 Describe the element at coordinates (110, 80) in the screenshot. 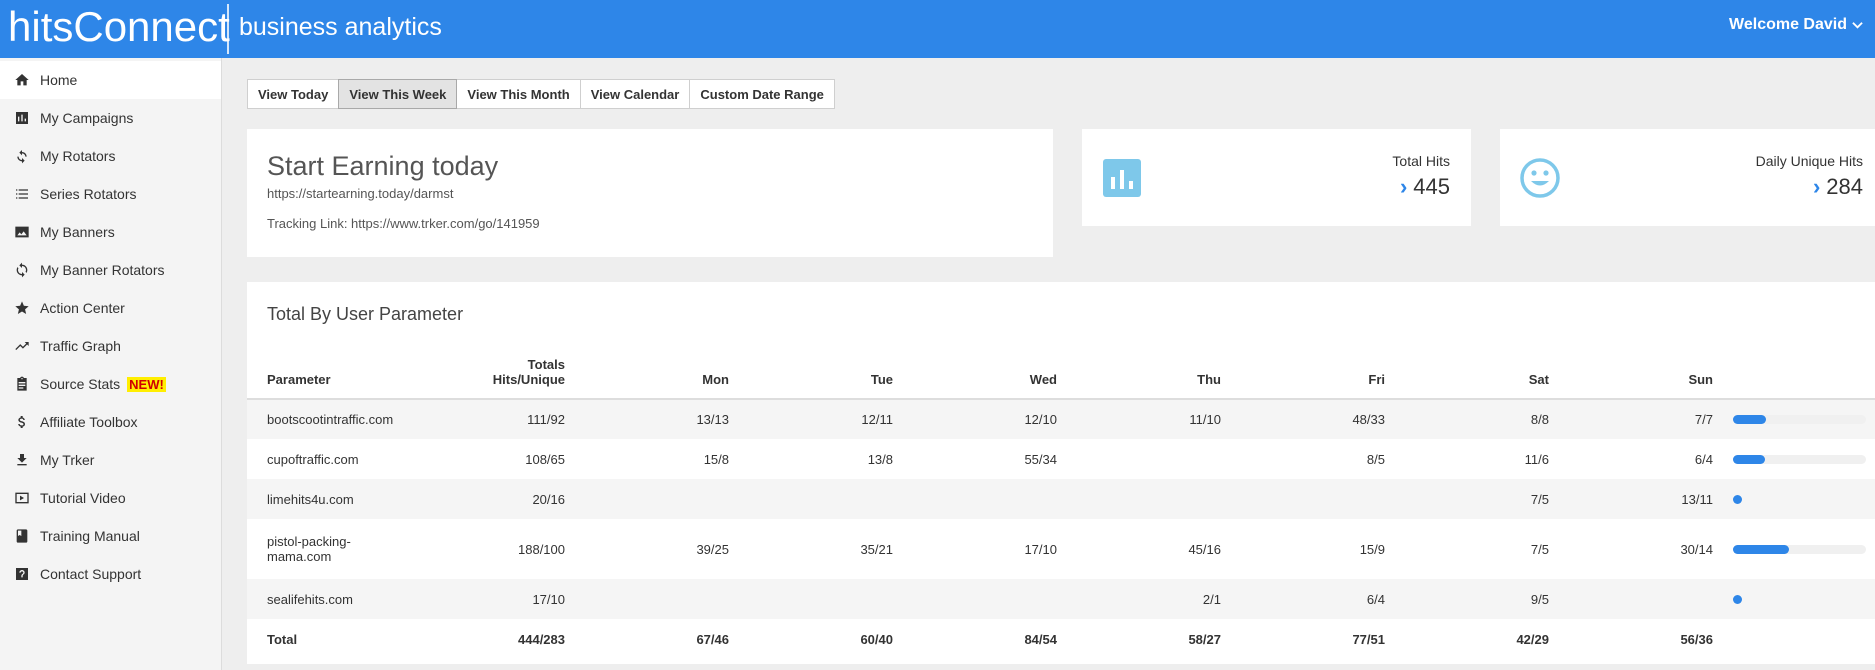

I see `sidebar-item-home: Home` at that location.